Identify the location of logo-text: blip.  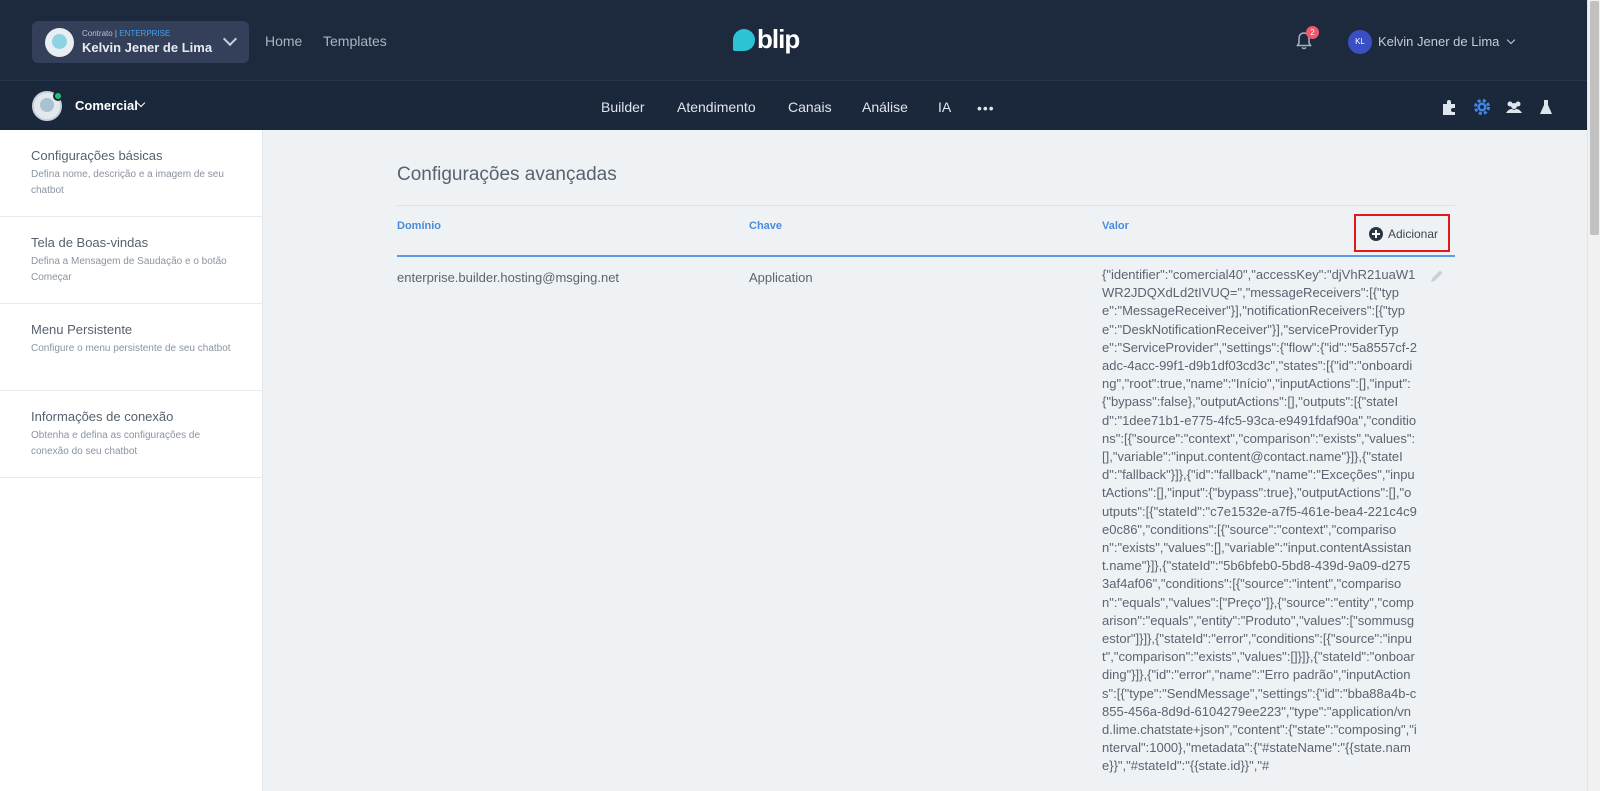
(778, 39).